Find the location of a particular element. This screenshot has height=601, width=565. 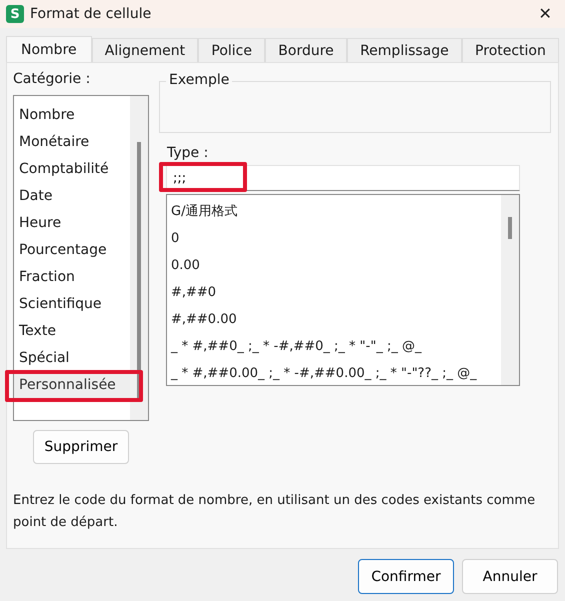

app-icon: S is located at coordinates (15, 14).